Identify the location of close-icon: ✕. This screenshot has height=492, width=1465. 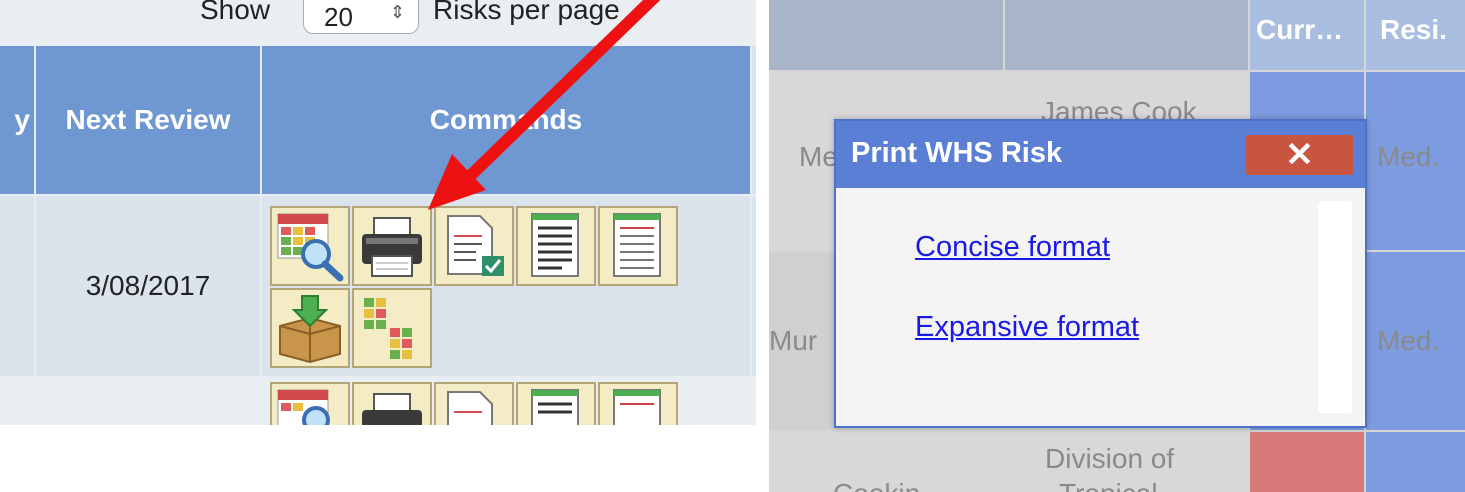
(1299, 155).